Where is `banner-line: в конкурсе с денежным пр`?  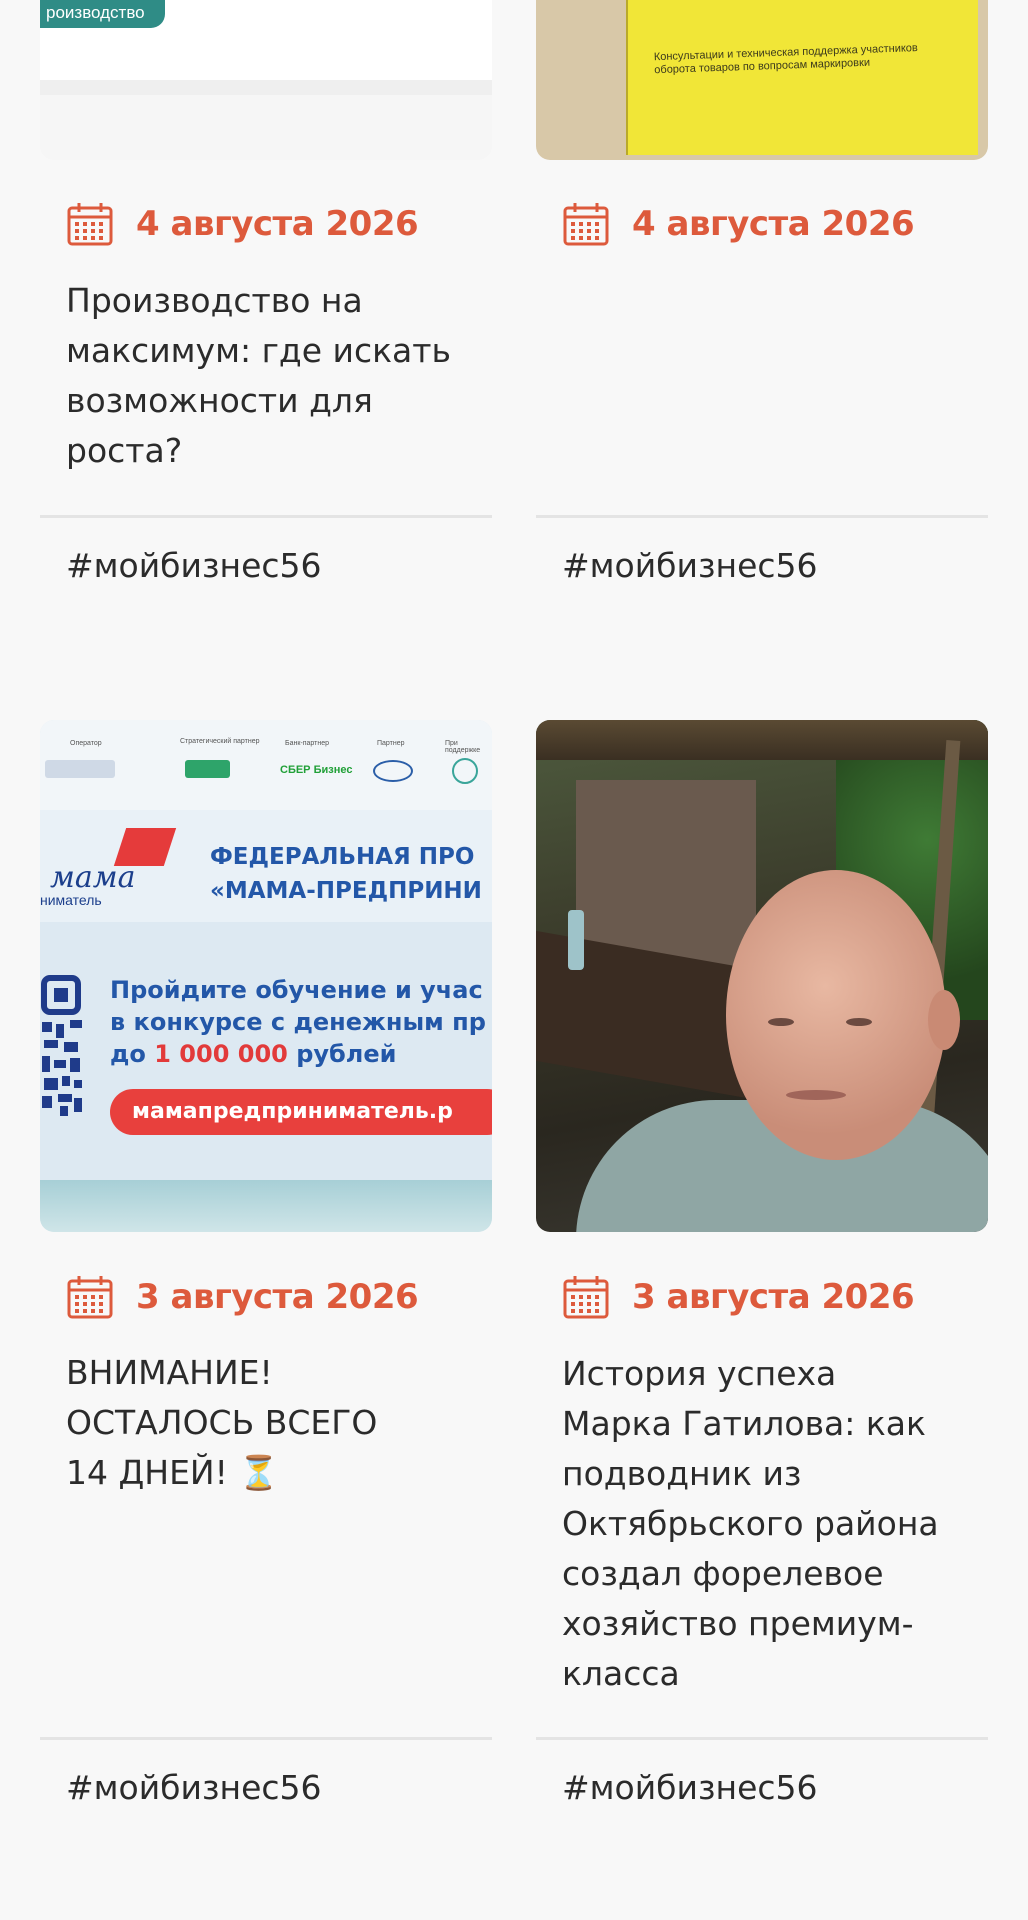 banner-line: в конкурсе с денежным пр is located at coordinates (298, 1022).